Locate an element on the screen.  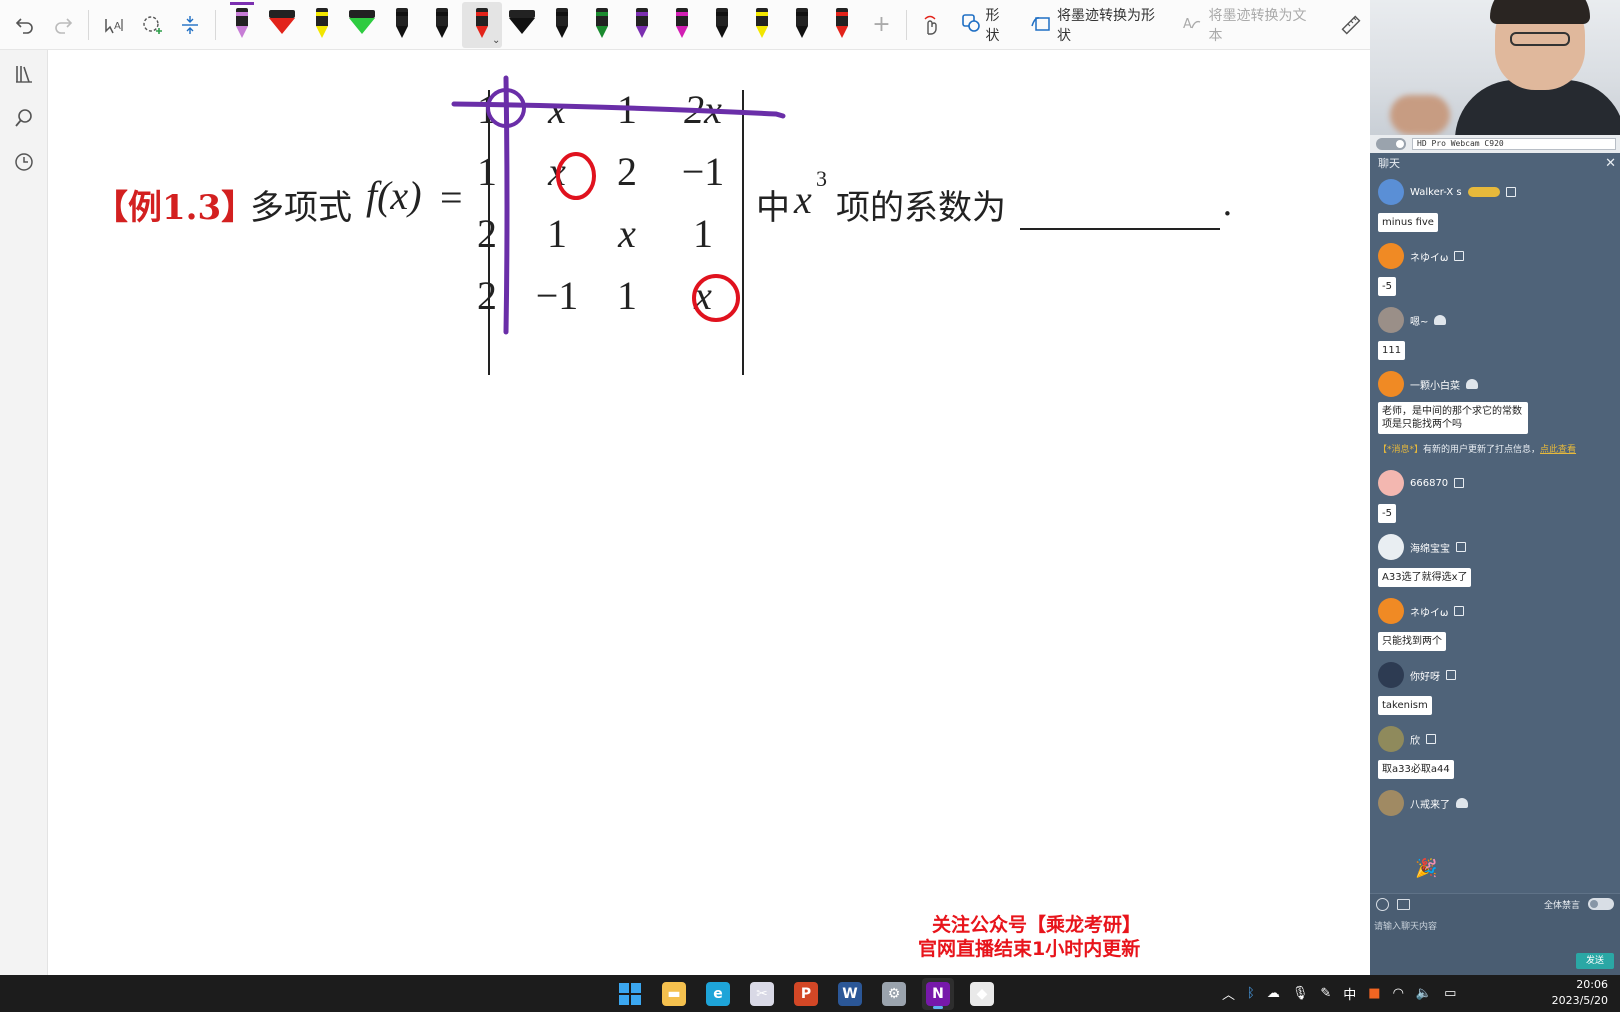
edge-glyph: e is located at coordinates (718, 994).